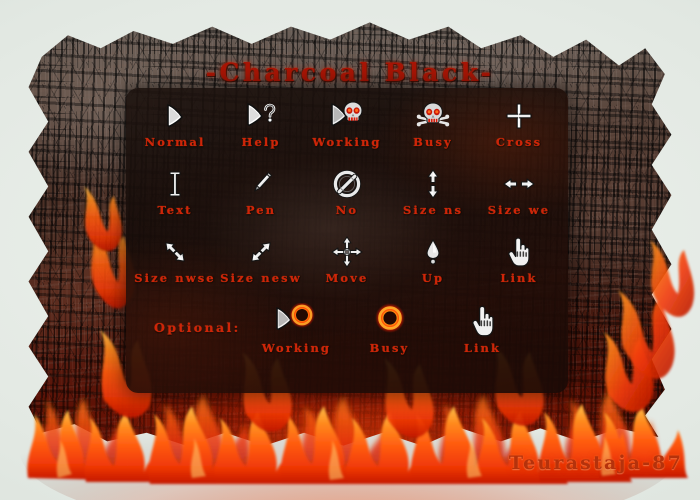 This screenshot has width=700, height=500. I want to click on cursor-item-busy: Busy, so click(433, 132).